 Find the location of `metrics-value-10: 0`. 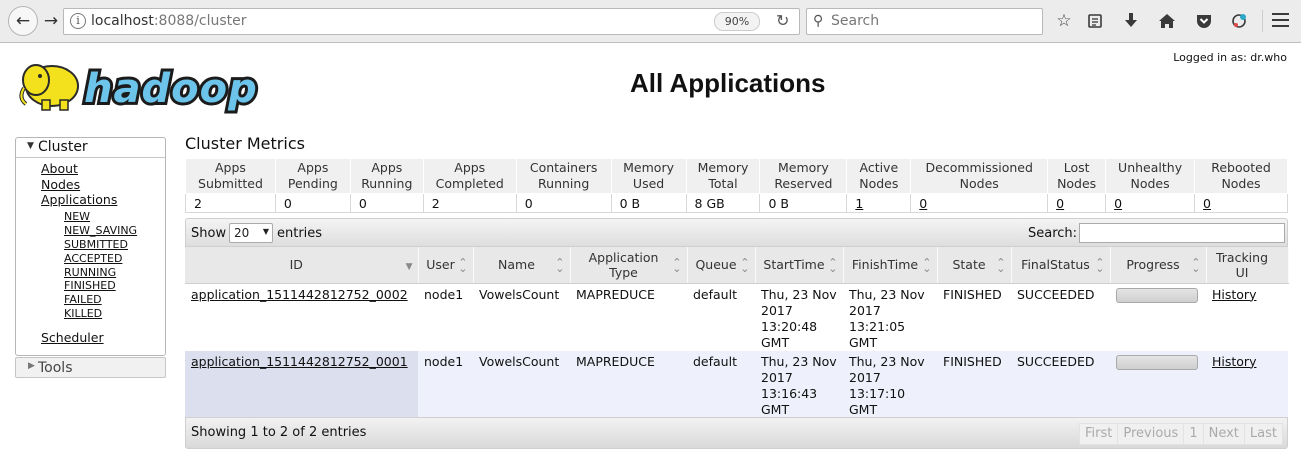

metrics-value-10: 0 is located at coordinates (1077, 203).